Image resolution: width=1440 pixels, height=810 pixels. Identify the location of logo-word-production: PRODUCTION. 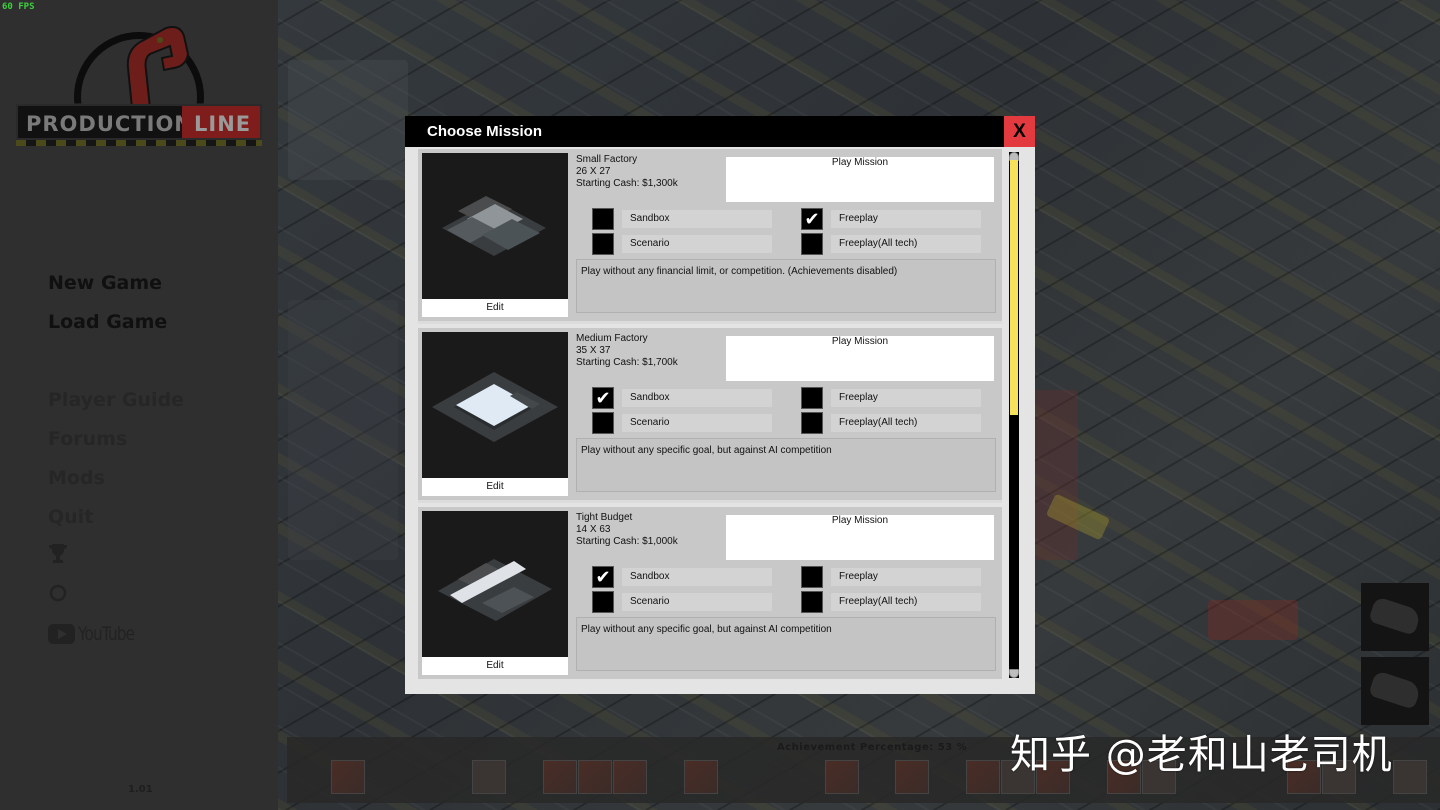
(109, 124).